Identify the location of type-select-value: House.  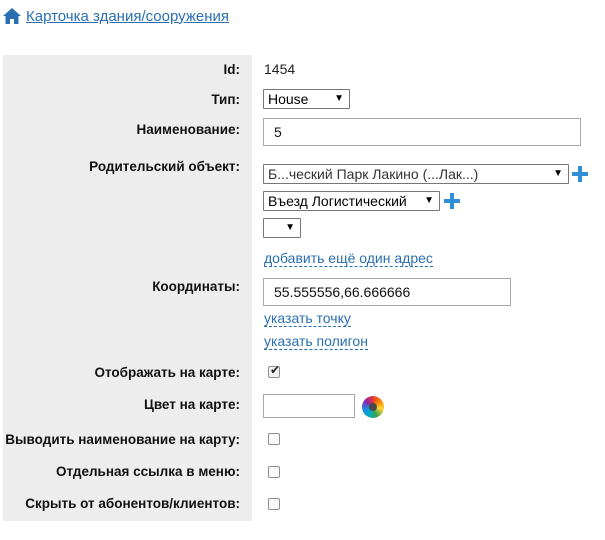
(288, 99).